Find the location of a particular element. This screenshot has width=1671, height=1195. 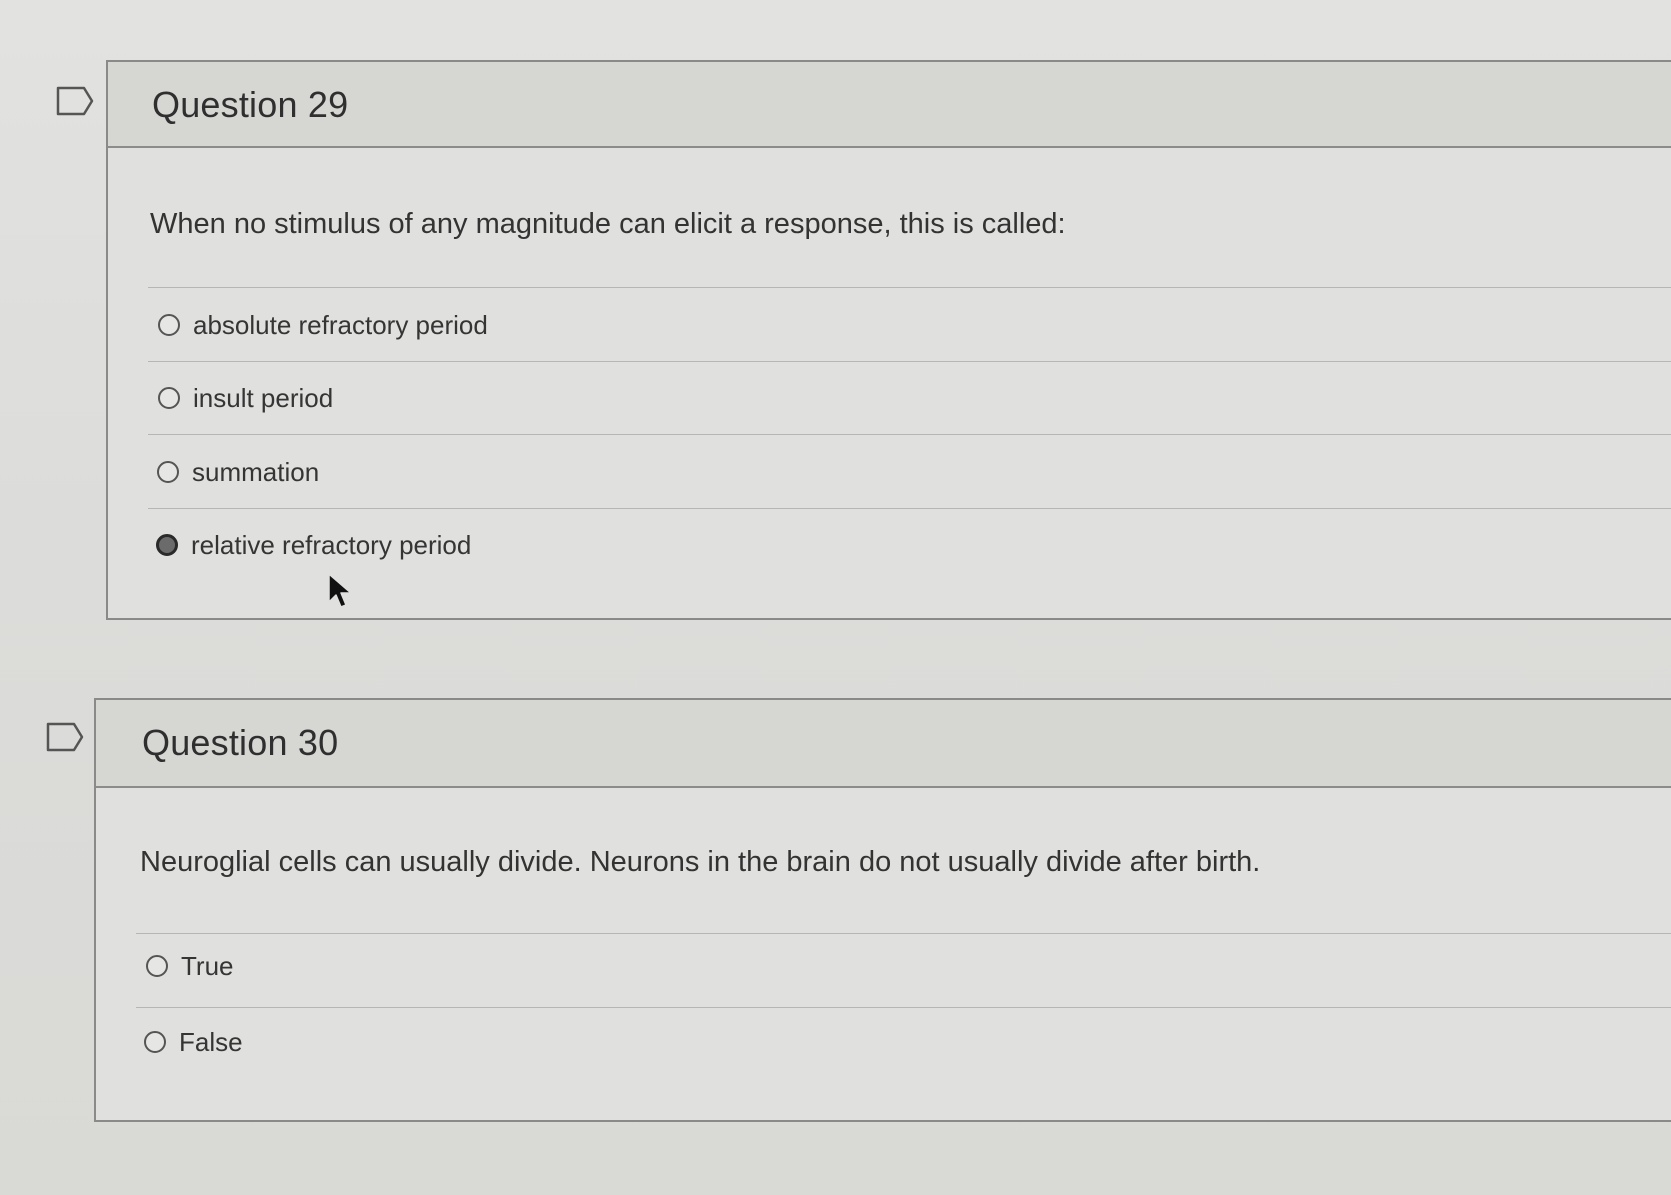

option-label: summation is located at coordinates (256, 471).